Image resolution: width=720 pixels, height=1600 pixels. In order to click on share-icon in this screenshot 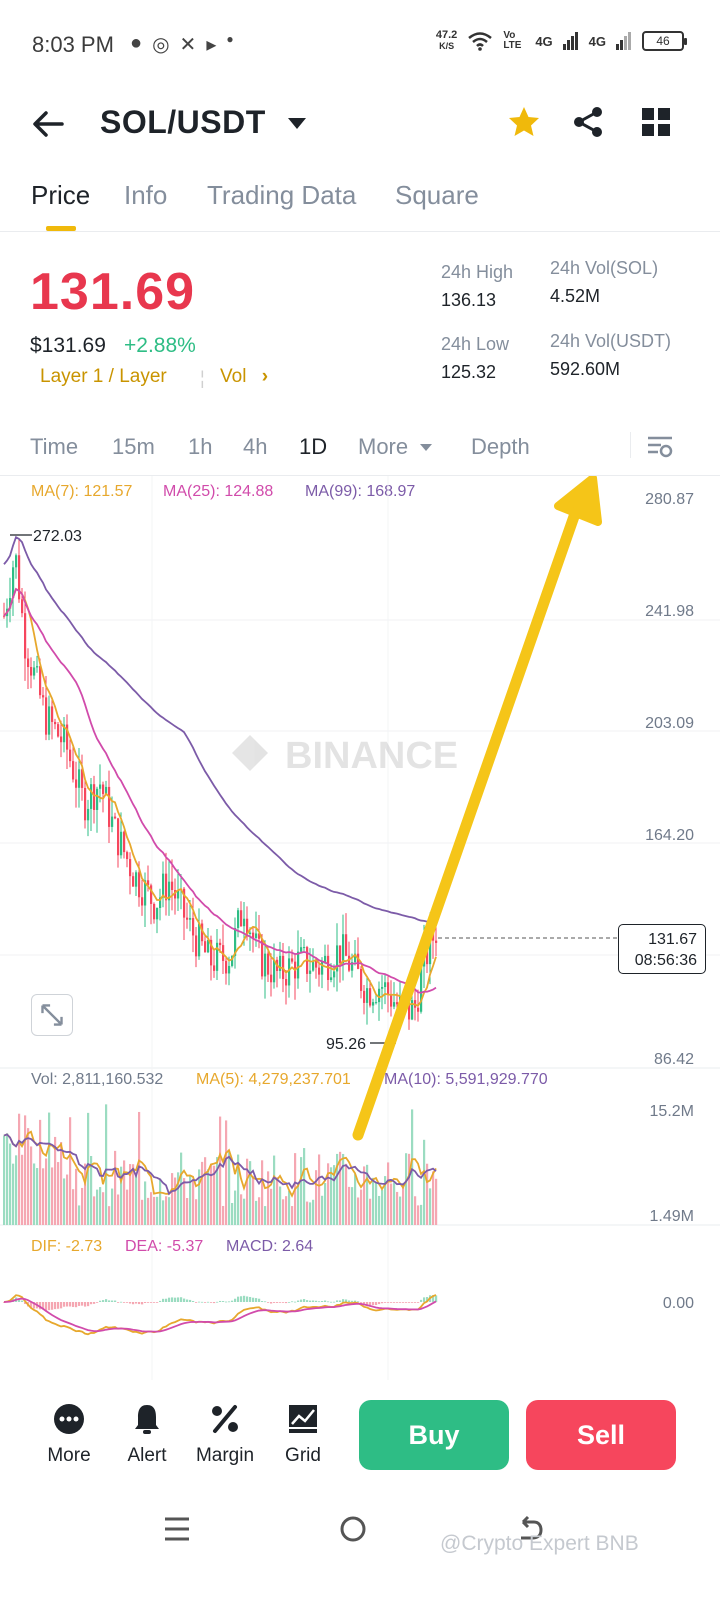, I will do `click(588, 122)`.